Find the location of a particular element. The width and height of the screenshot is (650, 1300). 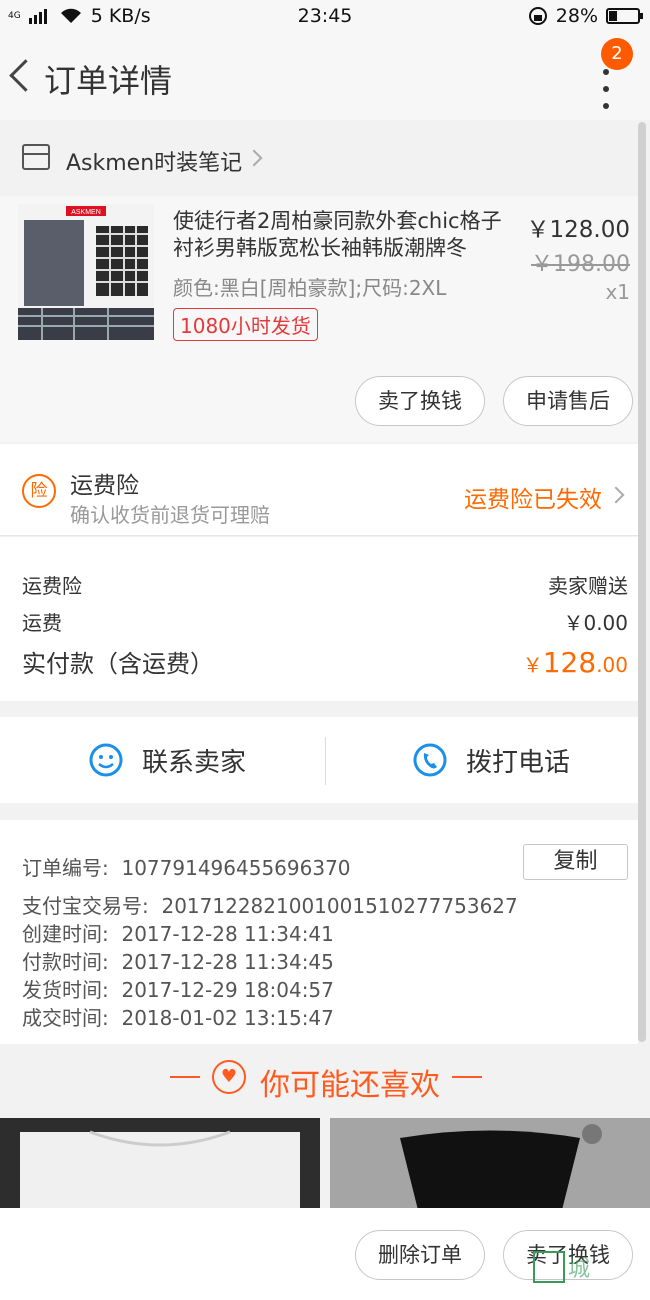

fee-summary: 运费险 卖家赠送 运费 ￥0.00 实付款（含运费） ￥128.00 is located at coordinates (319, 619).